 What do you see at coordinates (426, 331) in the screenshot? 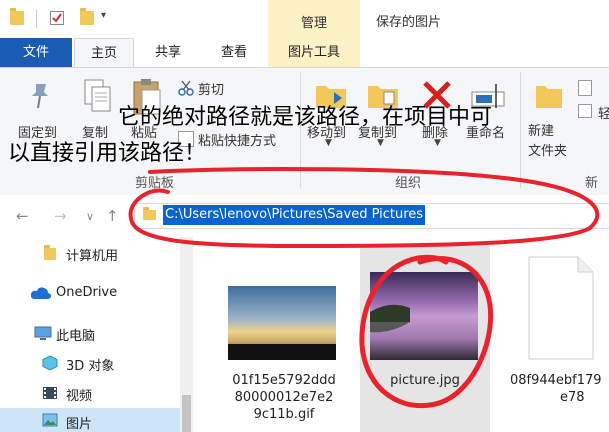
I see `picture-circle-annotation` at bounding box center [426, 331].